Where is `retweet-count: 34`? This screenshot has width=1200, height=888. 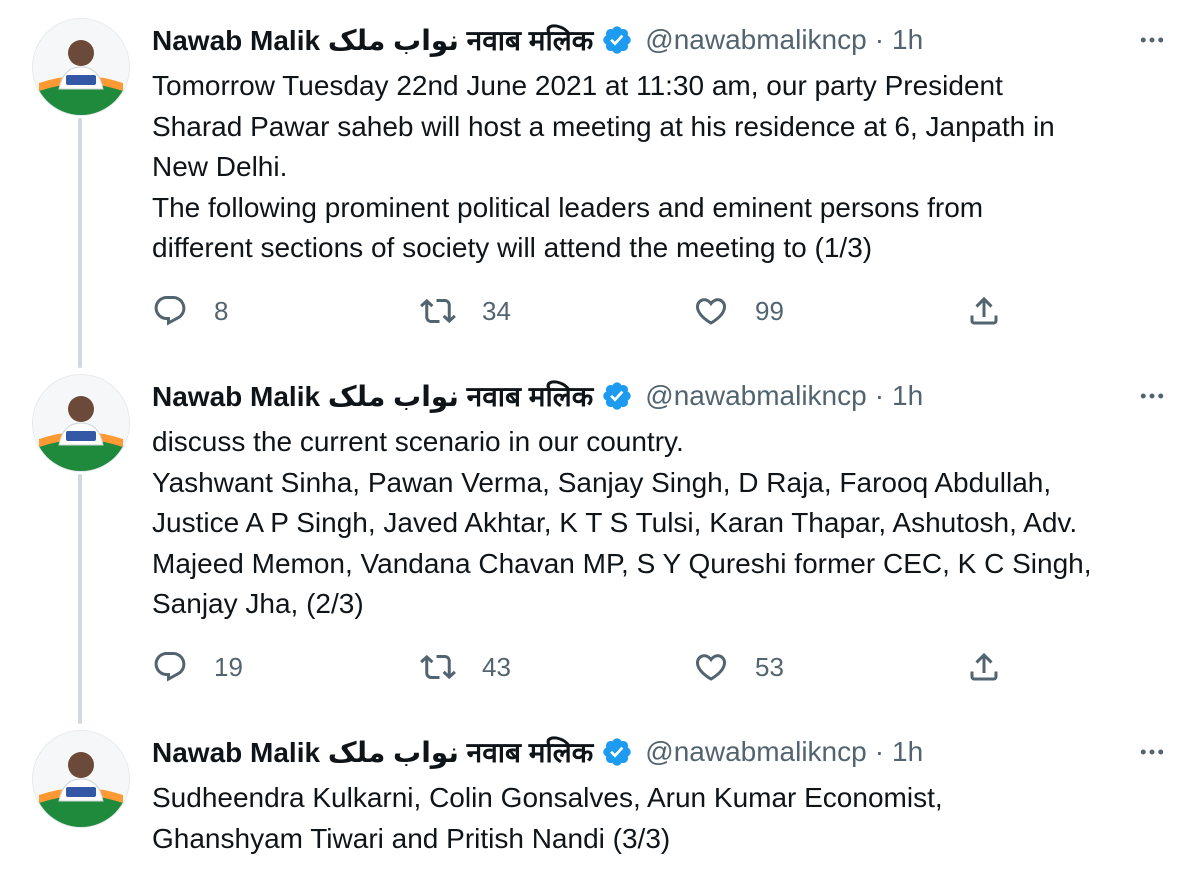
retweet-count: 34 is located at coordinates (496, 310).